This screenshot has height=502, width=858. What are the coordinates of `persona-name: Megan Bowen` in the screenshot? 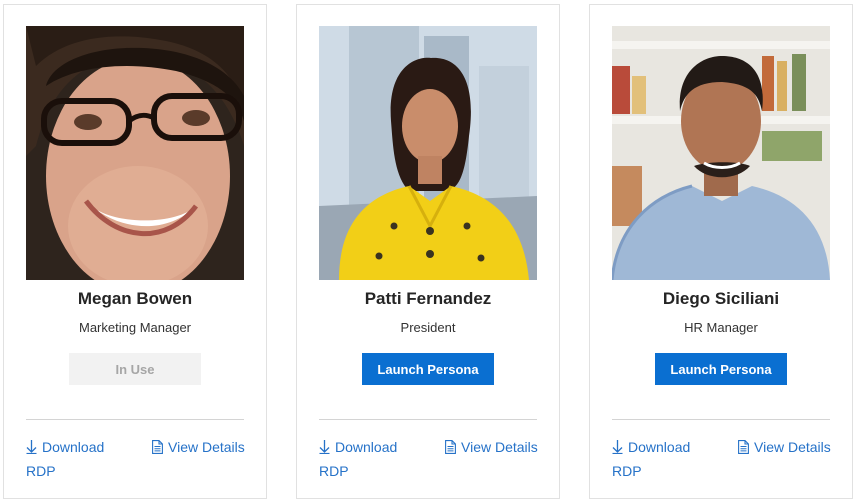 It's located at (135, 298).